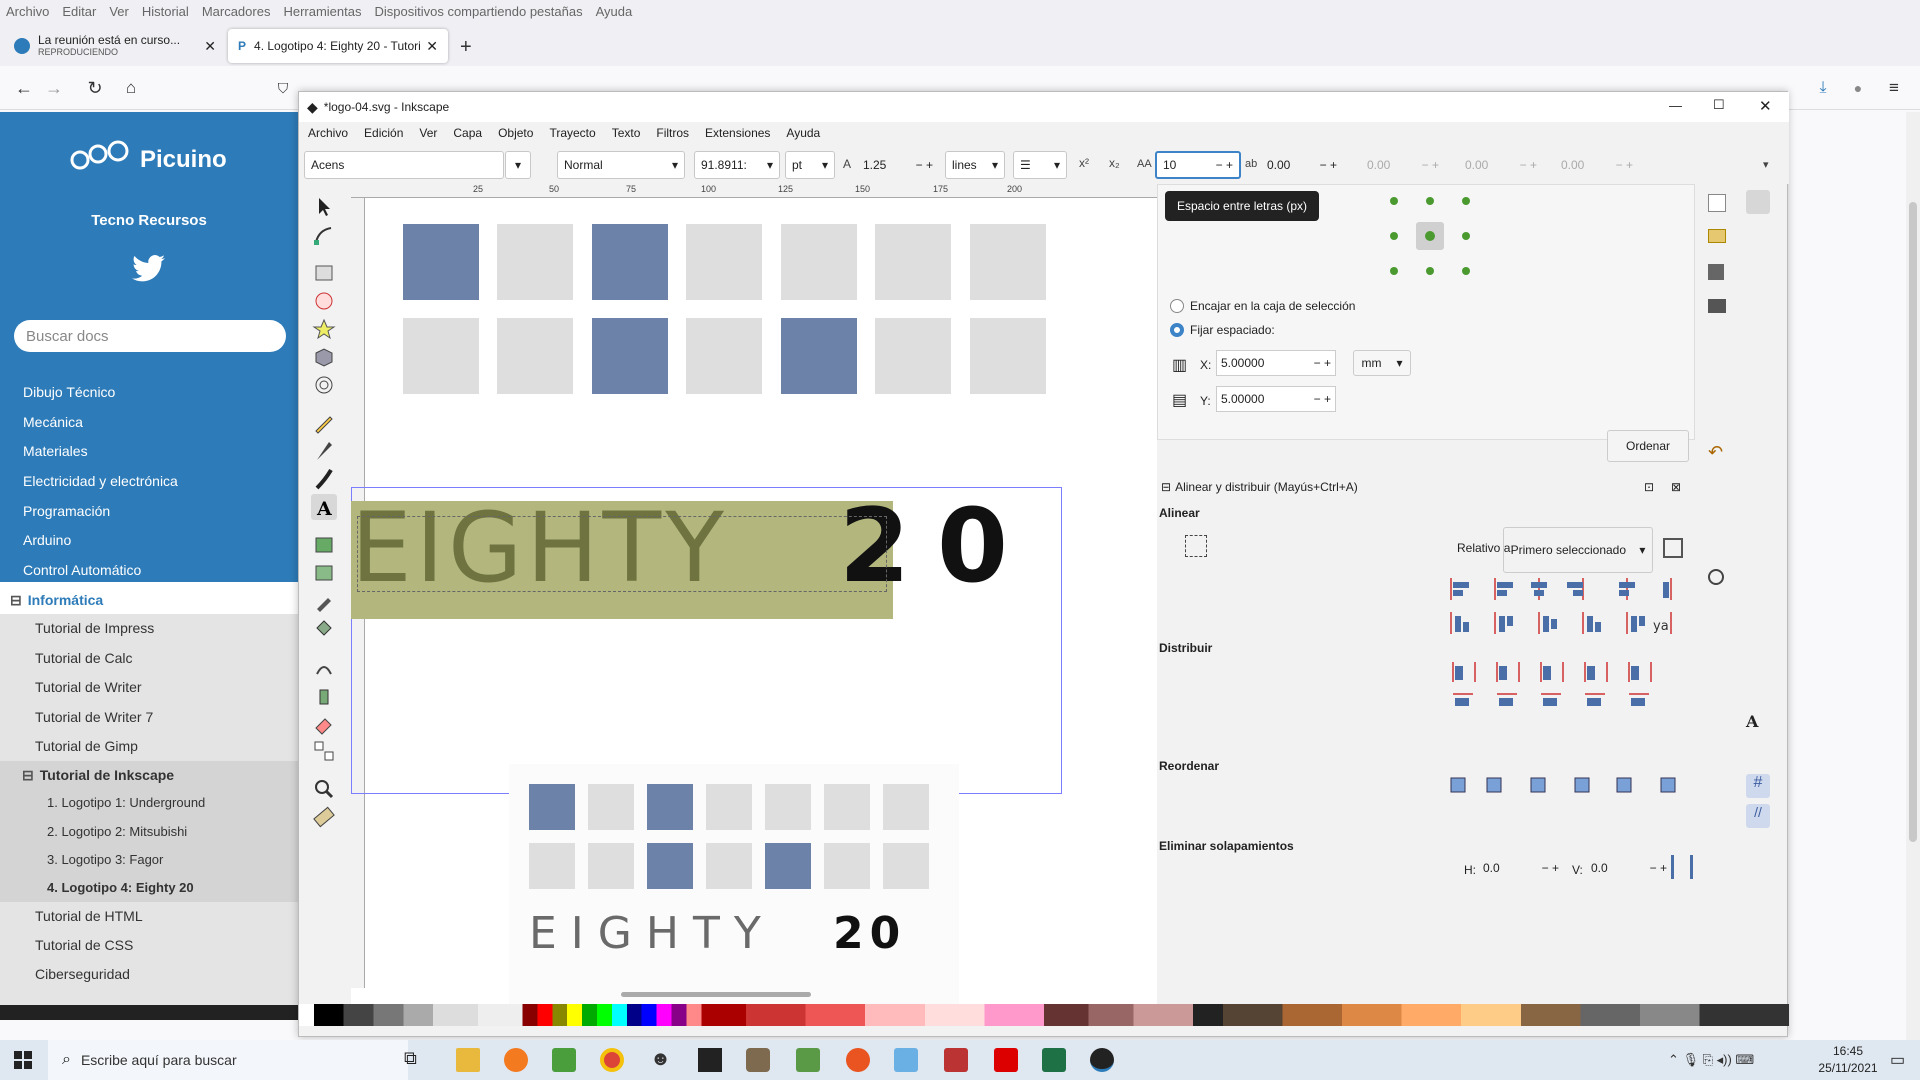  What do you see at coordinates (516, 1060) in the screenshot?
I see `firefox-icon` at bounding box center [516, 1060].